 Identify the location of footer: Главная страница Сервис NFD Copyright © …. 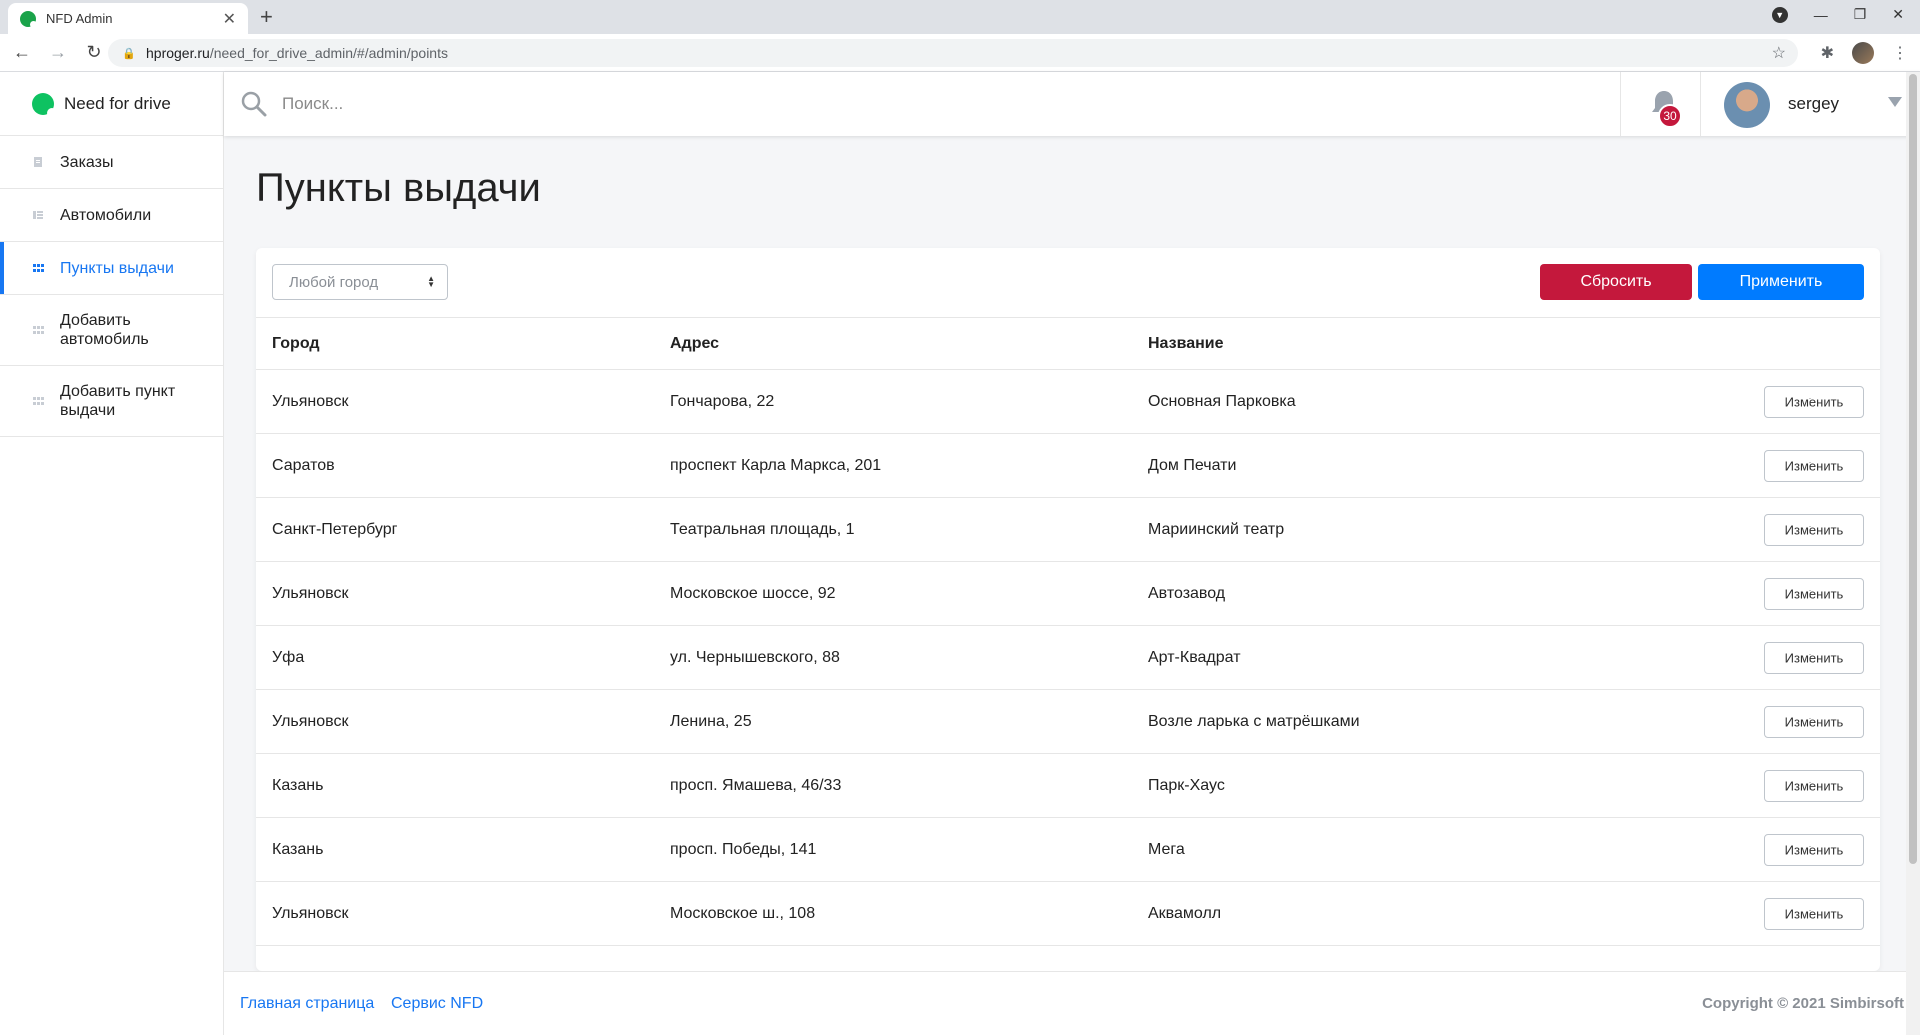
(1072, 1003).